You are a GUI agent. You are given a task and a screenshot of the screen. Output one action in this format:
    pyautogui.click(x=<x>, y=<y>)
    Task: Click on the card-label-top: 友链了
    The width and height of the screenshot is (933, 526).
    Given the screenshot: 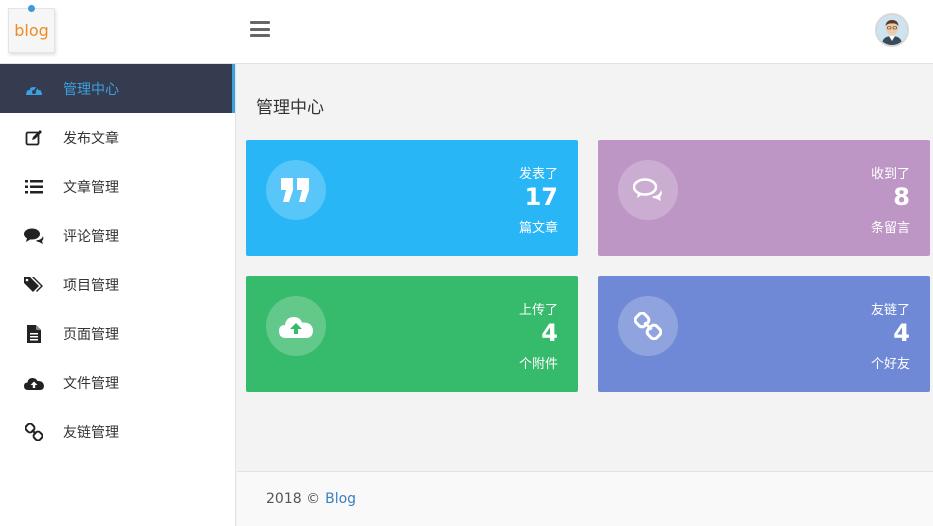 What is the action you would take?
    pyautogui.click(x=890, y=310)
    